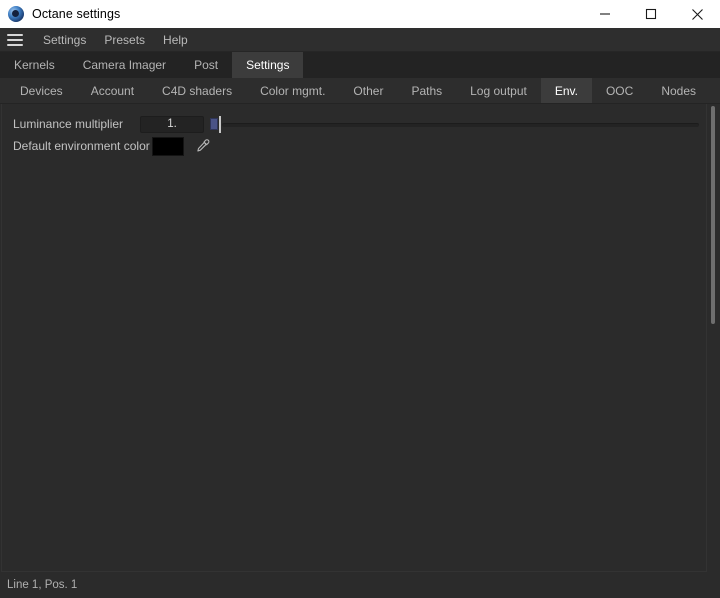 This screenshot has height=598, width=720. I want to click on close-button, so click(697, 14).